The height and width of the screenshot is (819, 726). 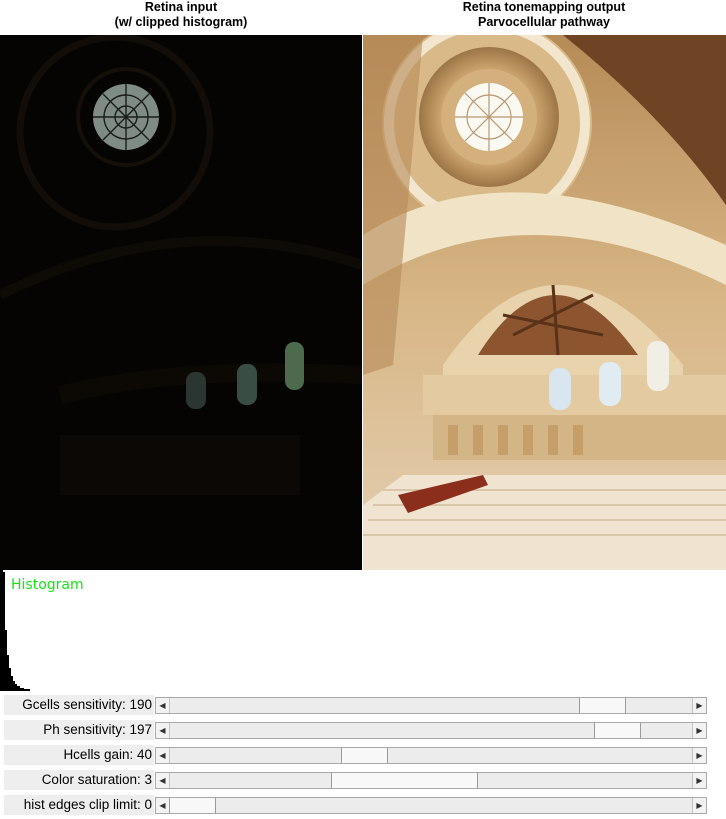 I want to click on trackbar-hcells-gain: Hcells gain: 40 ◀ ▶, so click(x=355, y=755).